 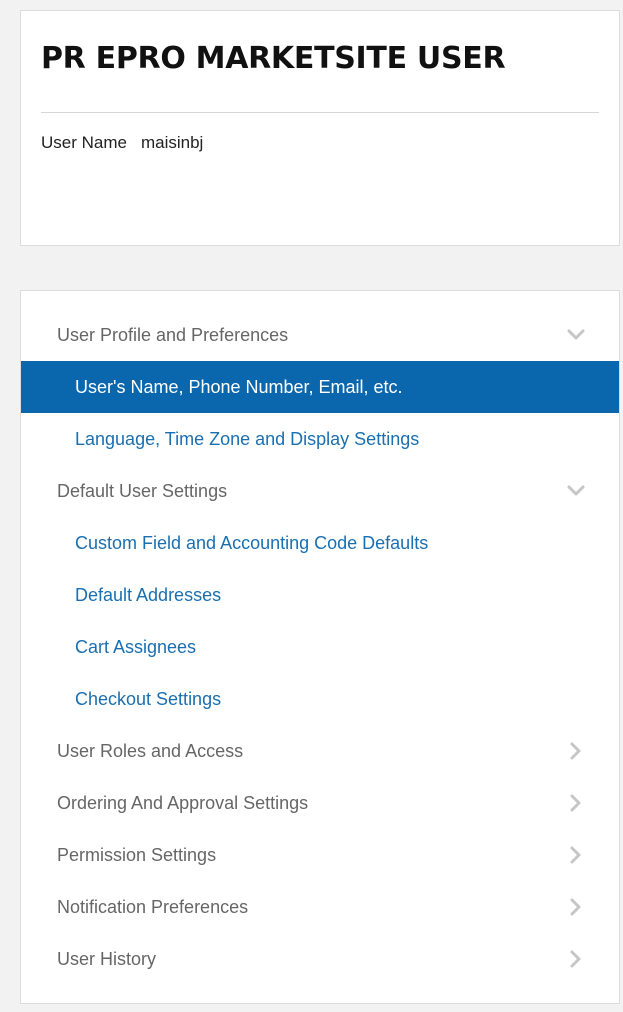 What do you see at coordinates (142, 491) in the screenshot?
I see `nav-section-label: Default User Settings` at bounding box center [142, 491].